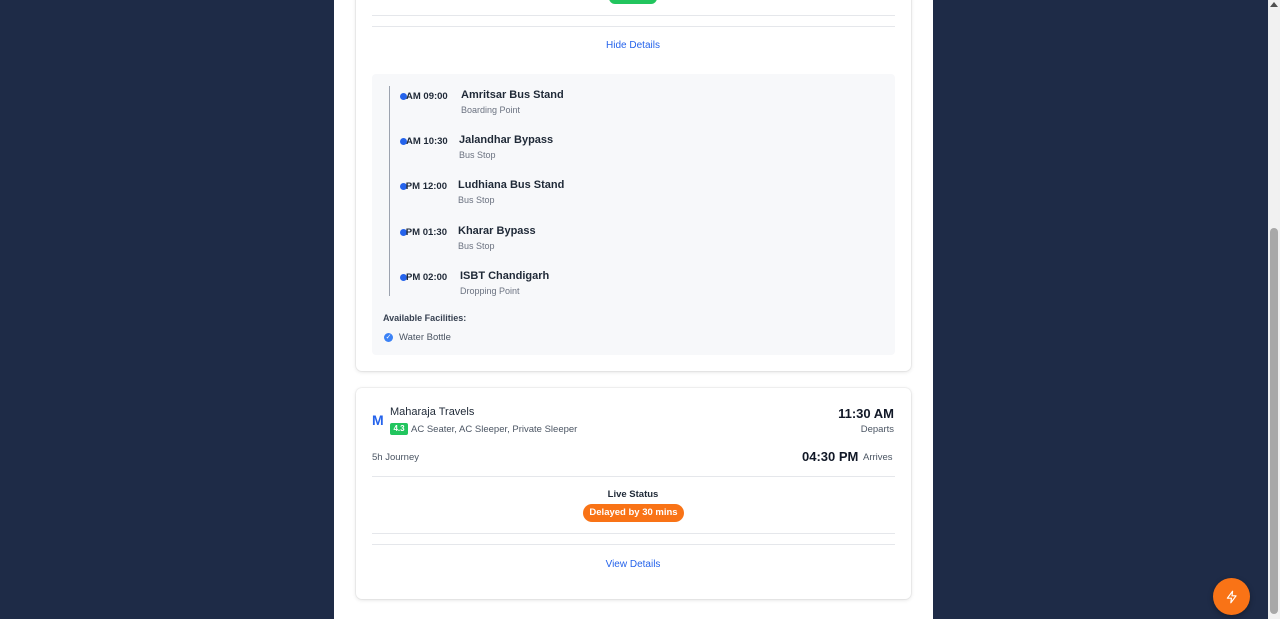 The height and width of the screenshot is (619, 1280). Describe the element at coordinates (830, 456) in the screenshot. I see `arrival-time: 04:30 PM` at that location.